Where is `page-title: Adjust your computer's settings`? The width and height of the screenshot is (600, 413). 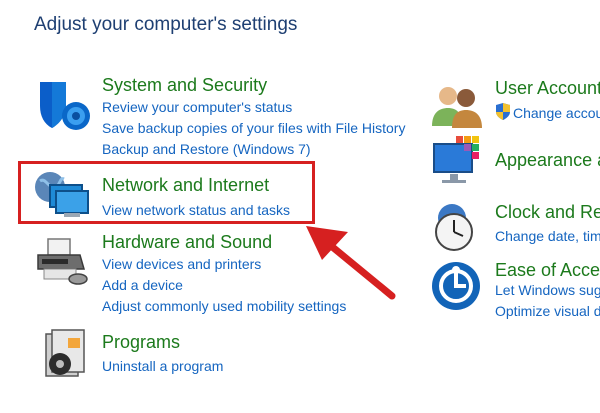 page-title: Adjust your computer's settings is located at coordinates (166, 24).